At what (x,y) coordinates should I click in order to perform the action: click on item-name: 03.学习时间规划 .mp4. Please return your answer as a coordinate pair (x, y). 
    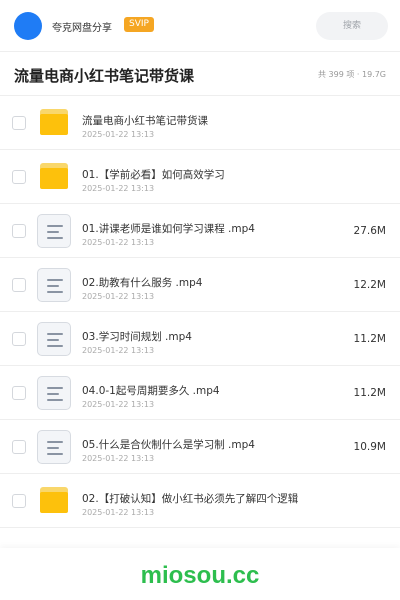
    Looking at the image, I should click on (137, 337).